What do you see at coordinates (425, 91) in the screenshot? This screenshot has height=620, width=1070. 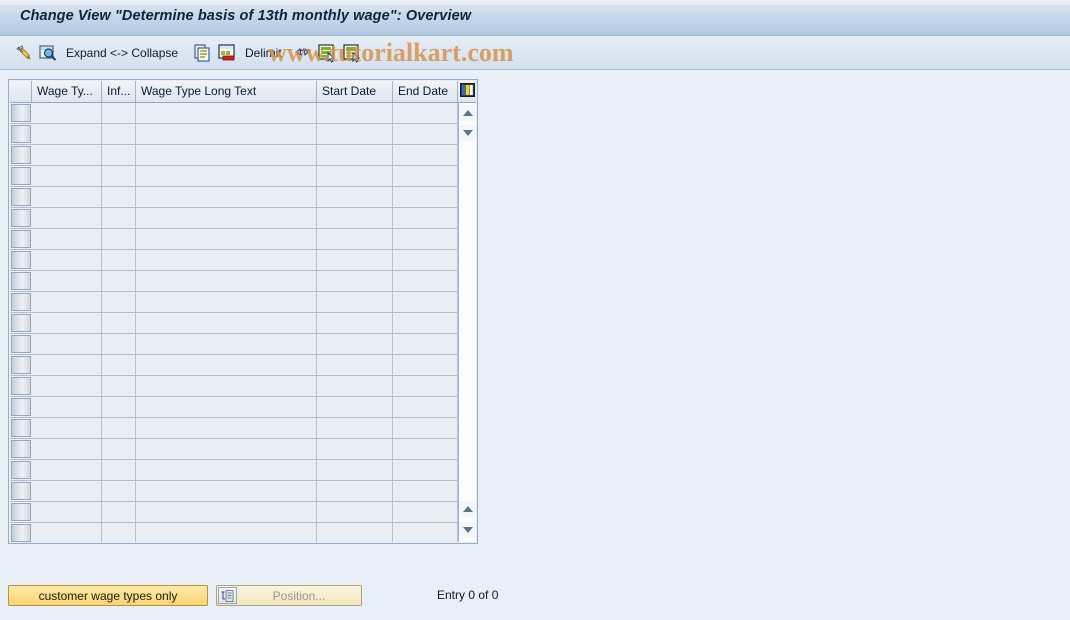 I see `column-header-end-date: End Date` at bounding box center [425, 91].